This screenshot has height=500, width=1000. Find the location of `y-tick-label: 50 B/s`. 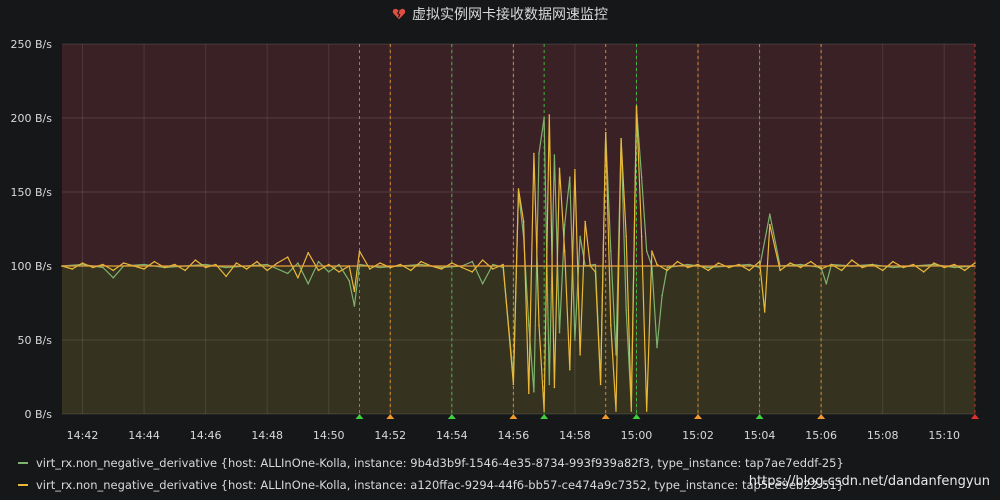

y-tick-label: 50 B/s is located at coordinates (35, 340).